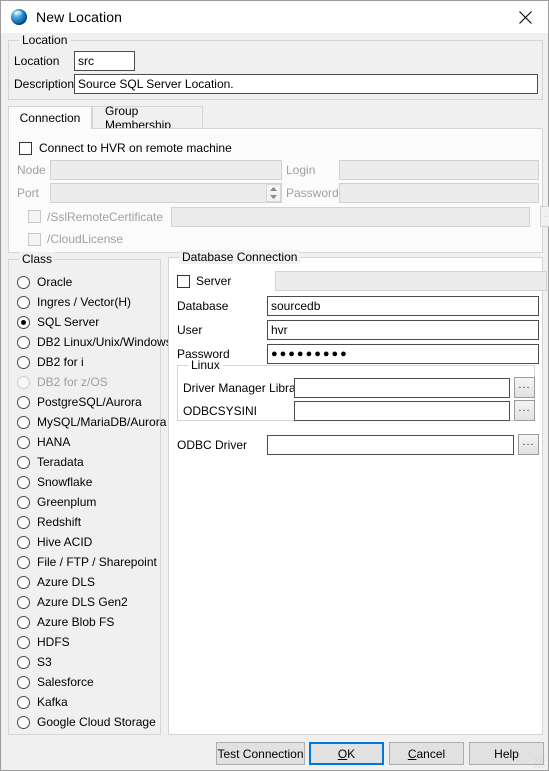 The height and width of the screenshot is (771, 549). Describe the element at coordinates (67, 502) in the screenshot. I see `class-item-label: Greenplum` at that location.